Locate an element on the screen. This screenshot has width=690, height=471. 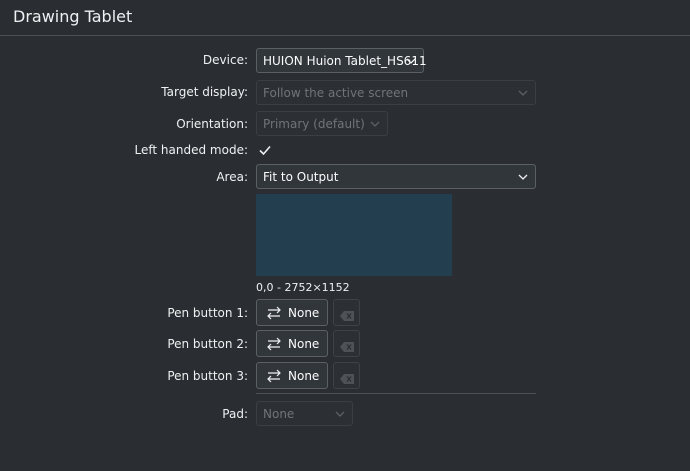
pen-button-2-action: None is located at coordinates (292, 343).